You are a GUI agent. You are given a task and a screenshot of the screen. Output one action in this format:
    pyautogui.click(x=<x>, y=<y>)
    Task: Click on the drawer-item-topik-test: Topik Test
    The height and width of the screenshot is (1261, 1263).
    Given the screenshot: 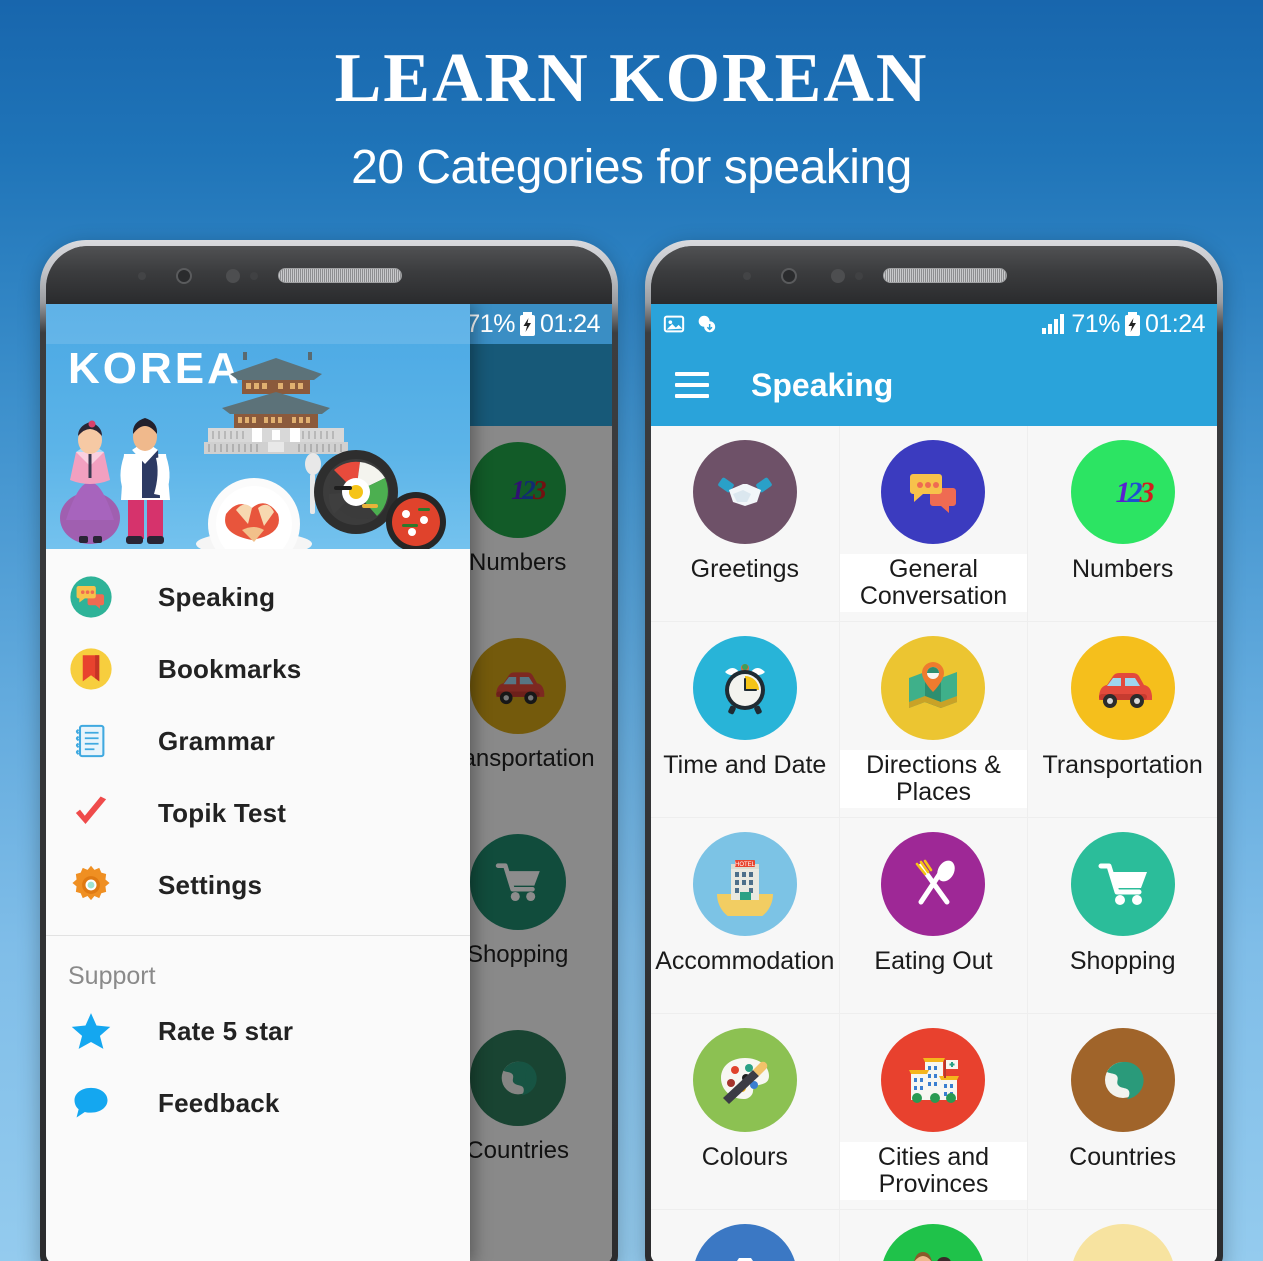 What is the action you would take?
    pyautogui.click(x=258, y=813)
    